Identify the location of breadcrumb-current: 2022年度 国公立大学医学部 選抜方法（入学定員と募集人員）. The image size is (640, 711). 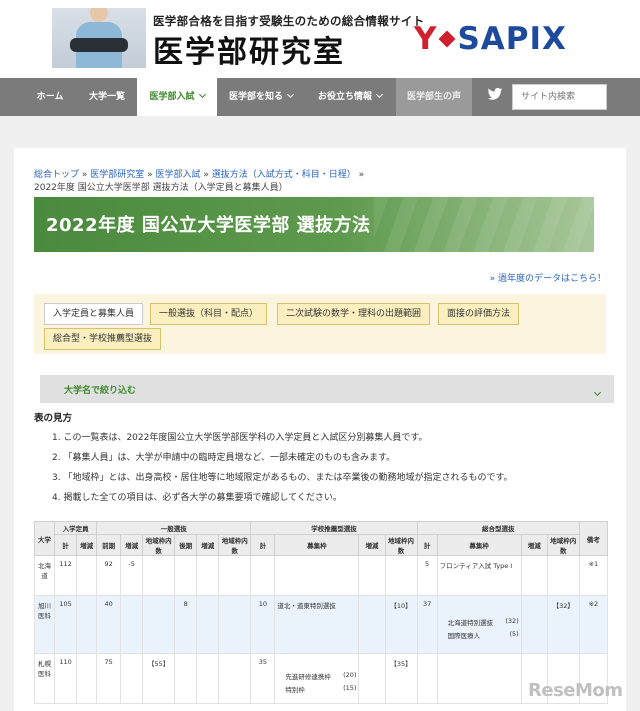
(161, 188).